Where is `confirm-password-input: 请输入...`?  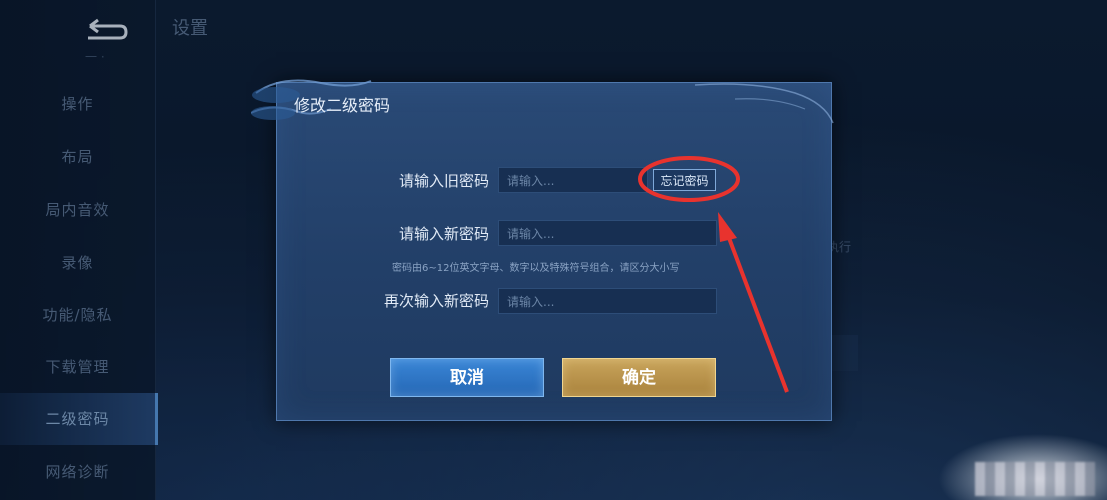
confirm-password-input: 请输入... is located at coordinates (607, 301).